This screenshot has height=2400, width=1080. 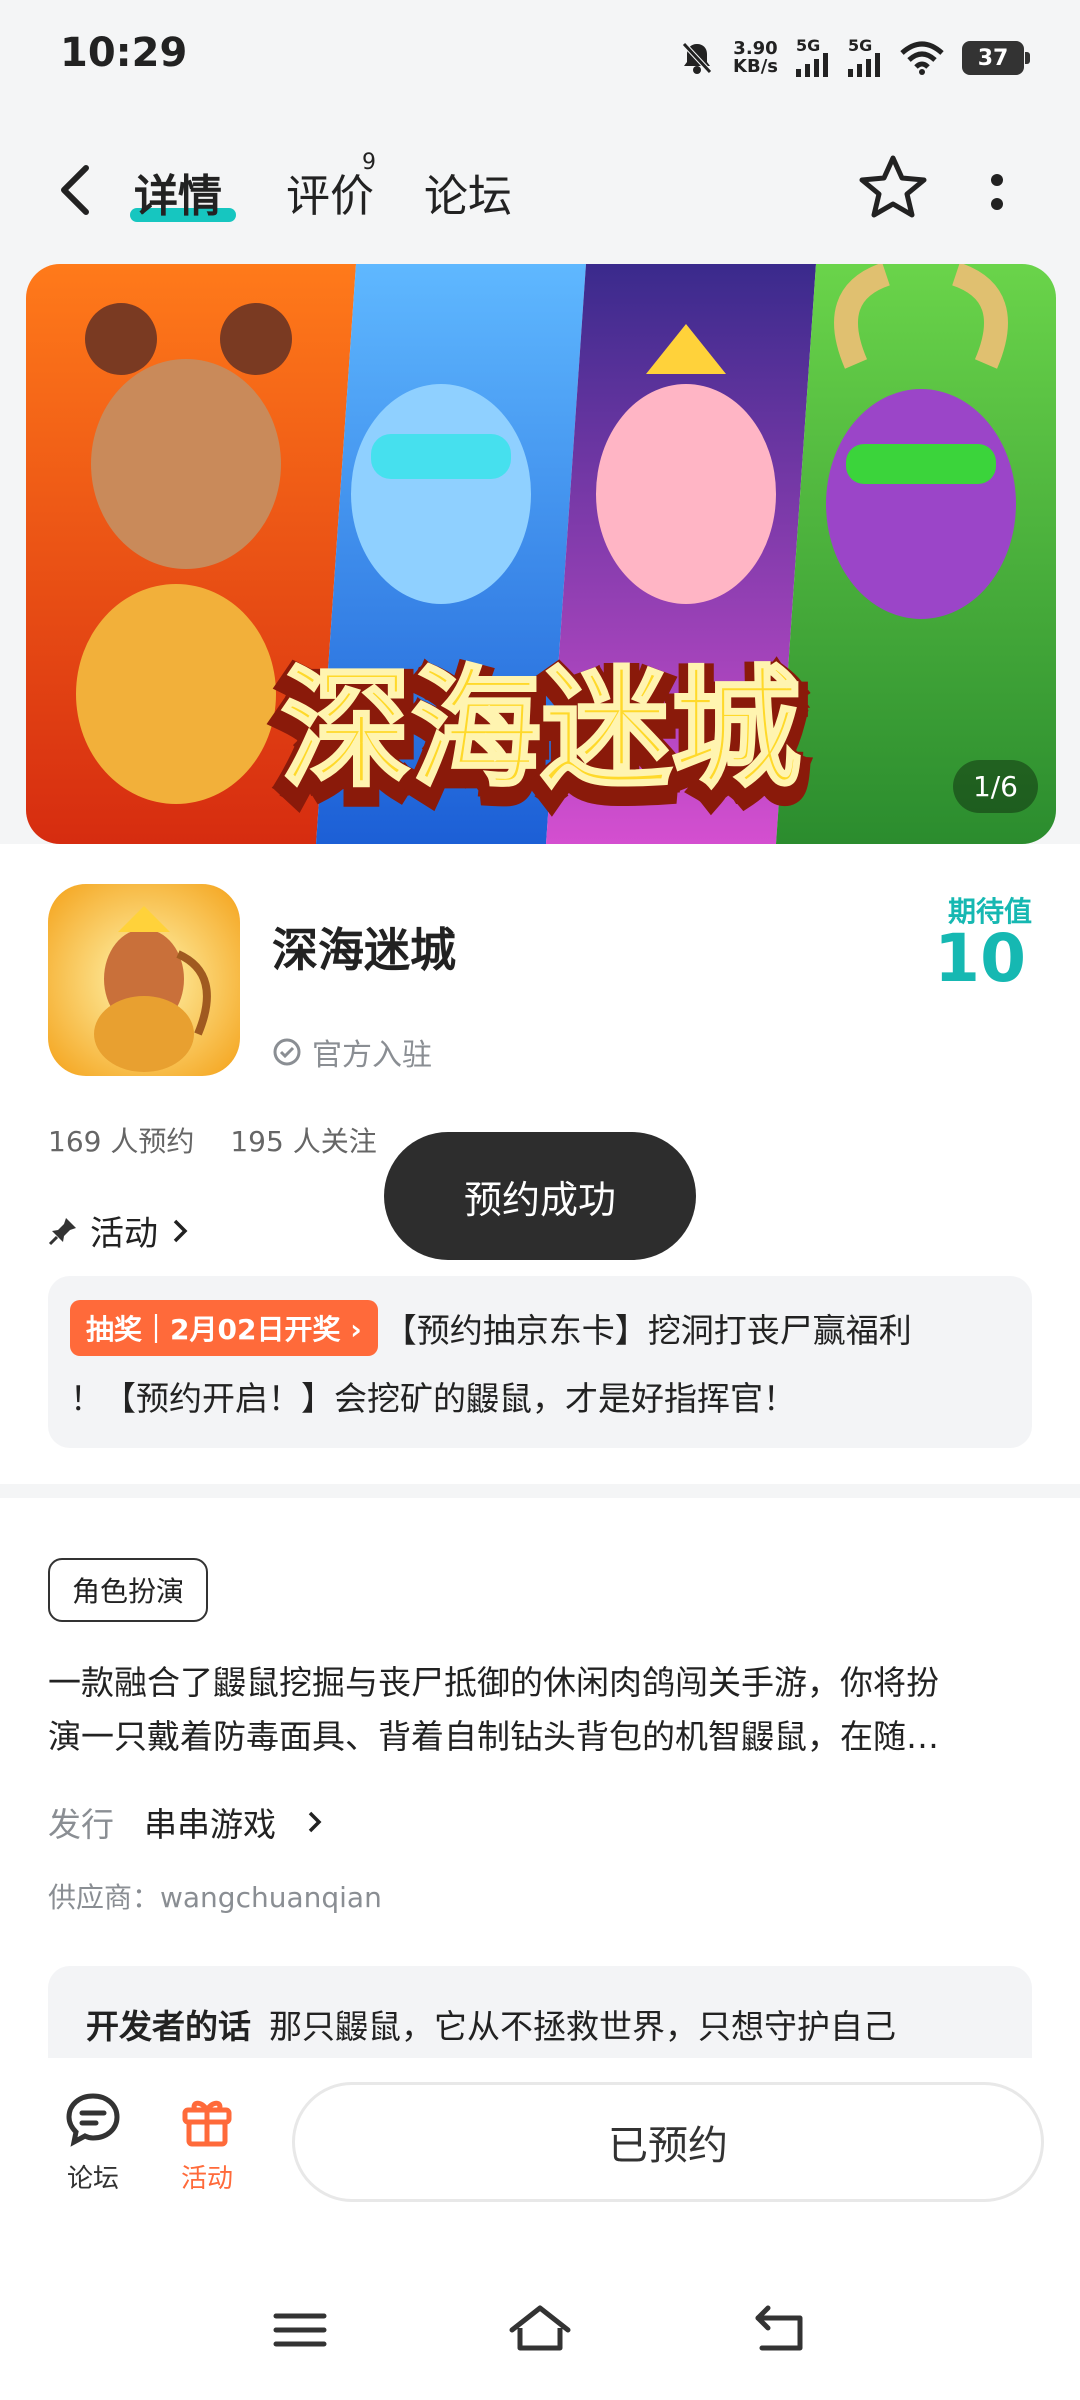 What do you see at coordinates (124, 1234) in the screenshot?
I see `activity-label: 活动` at bounding box center [124, 1234].